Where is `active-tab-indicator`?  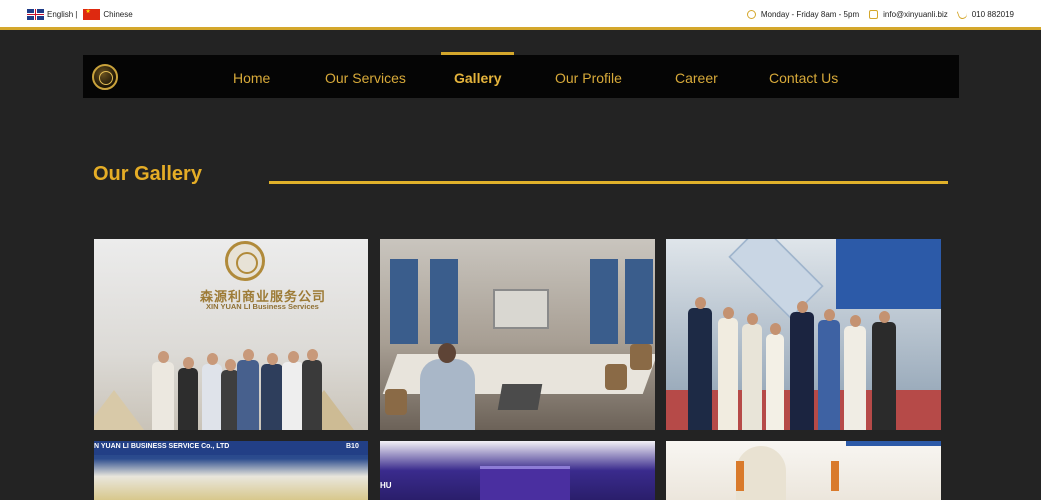 active-tab-indicator is located at coordinates (477, 53).